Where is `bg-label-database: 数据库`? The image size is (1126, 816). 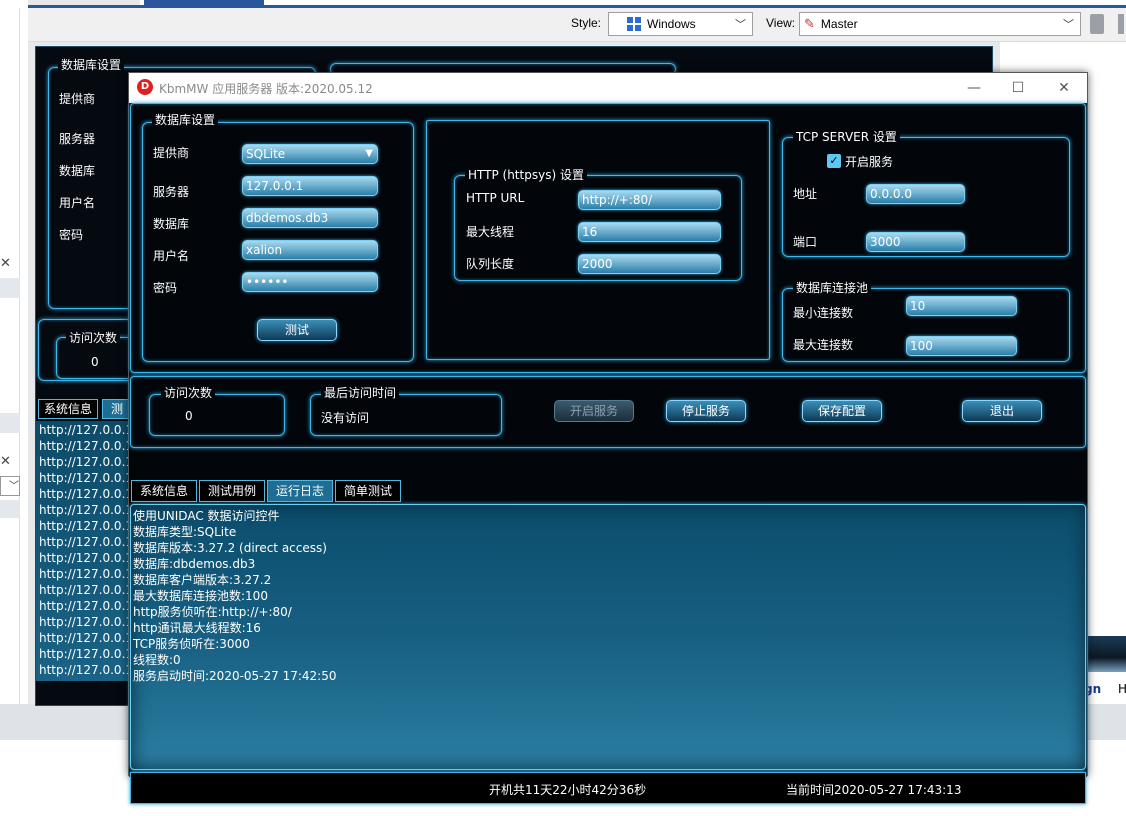
bg-label-database: 数据库 is located at coordinates (77, 171).